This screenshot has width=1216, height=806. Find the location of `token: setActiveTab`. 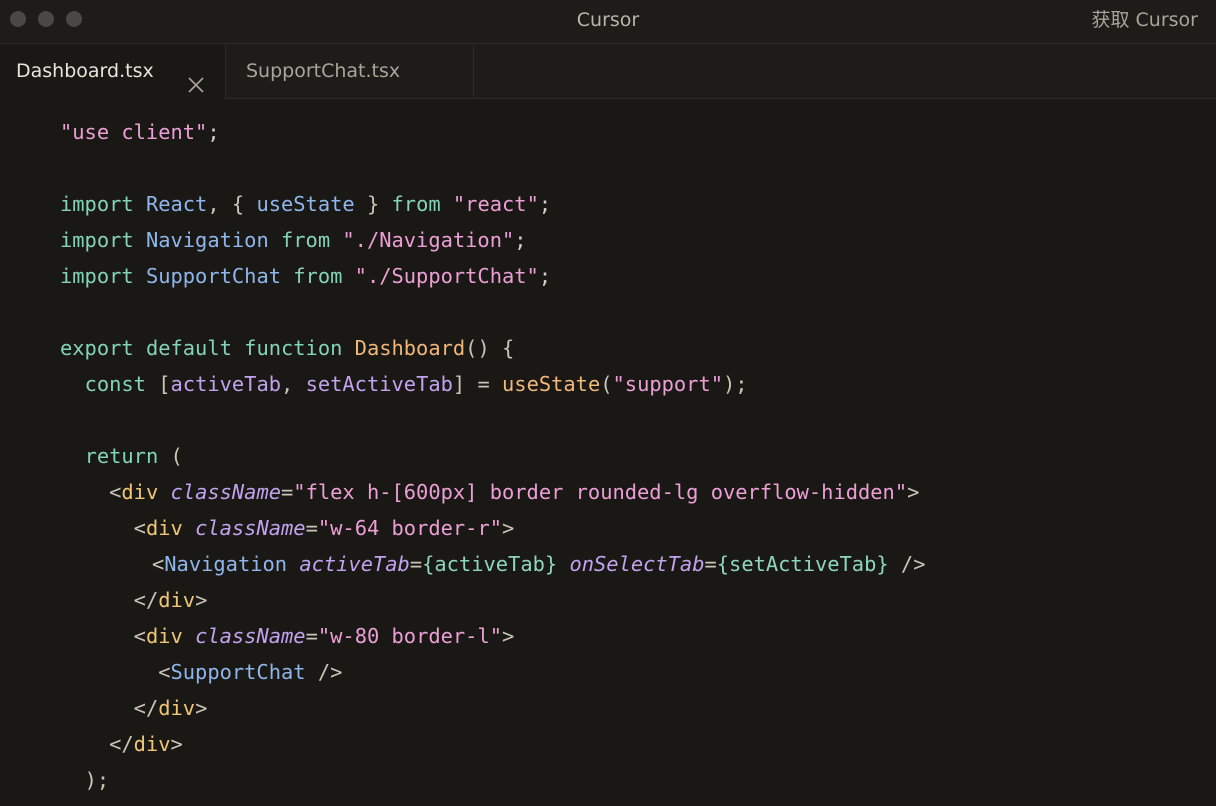

token: setActiveTab is located at coordinates (379, 384).